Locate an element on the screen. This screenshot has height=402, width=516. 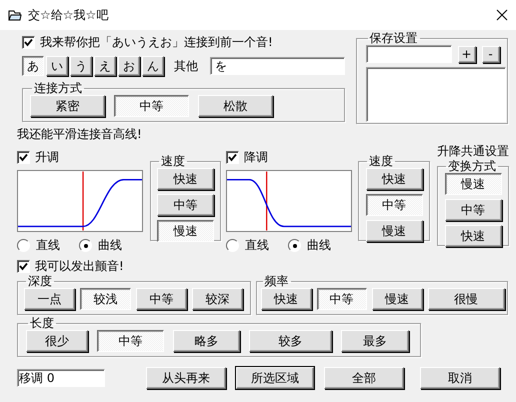
transpose-field: 移调 0 is located at coordinates (61, 378).